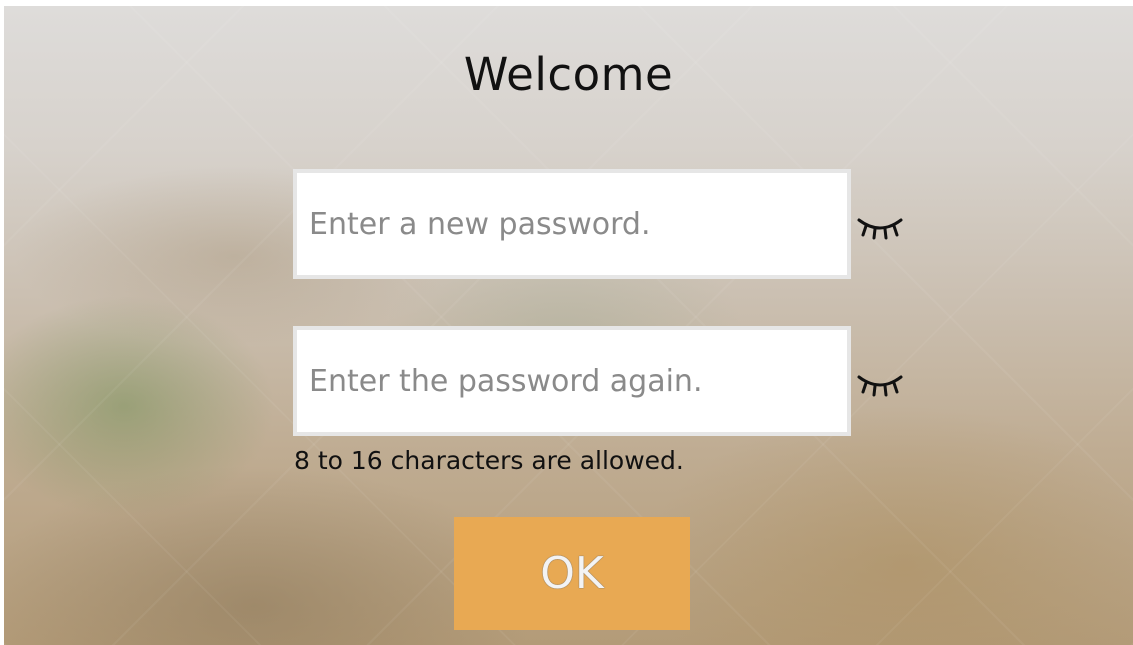 Image resolution: width=1133 pixels, height=645 pixels. I want to click on new-password-field, so click(572, 224).